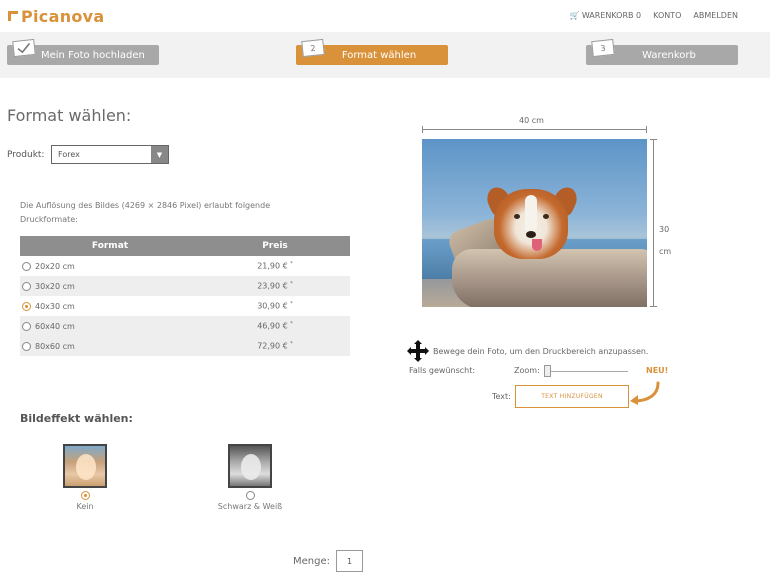 The image size is (770, 578). Describe the element at coordinates (665, 251) in the screenshot. I see `height-unit: cm` at that location.